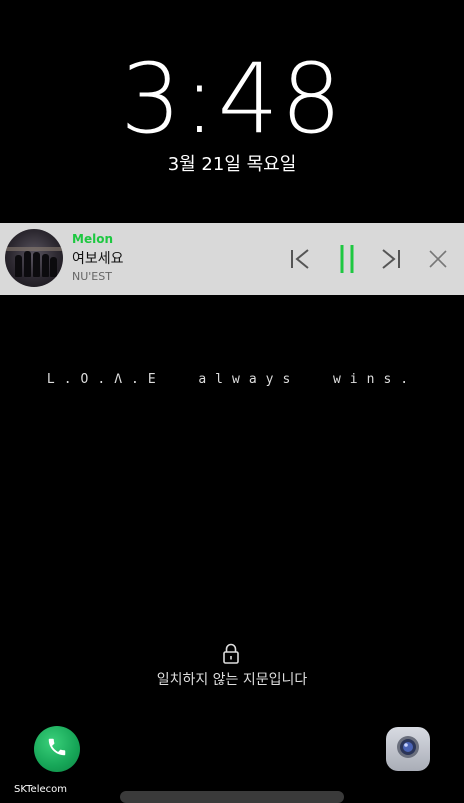  Describe the element at coordinates (92, 276) in the screenshot. I see `media-artist: NU'EST` at that location.